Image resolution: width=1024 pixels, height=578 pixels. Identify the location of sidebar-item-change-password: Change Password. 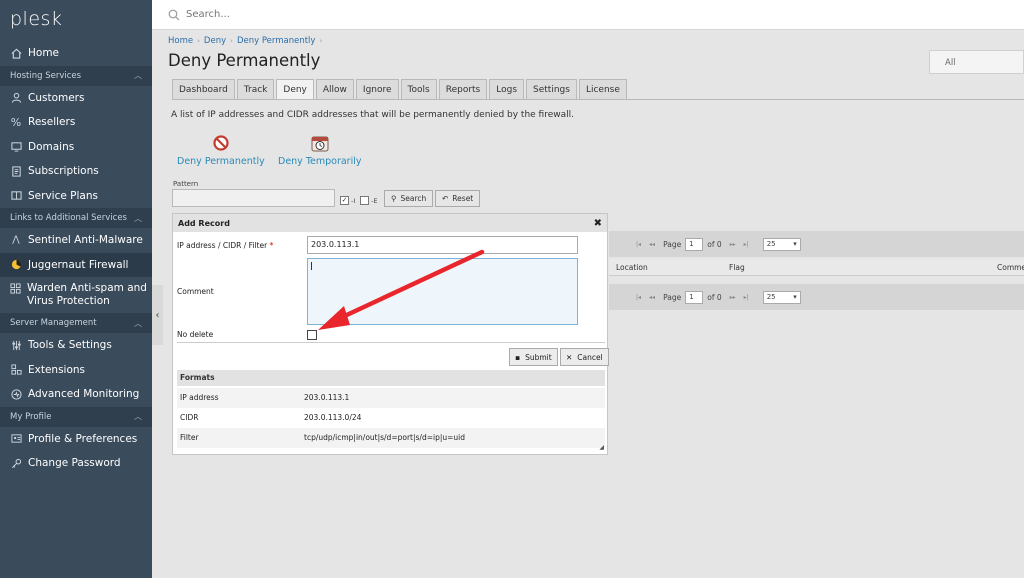
(76, 463).